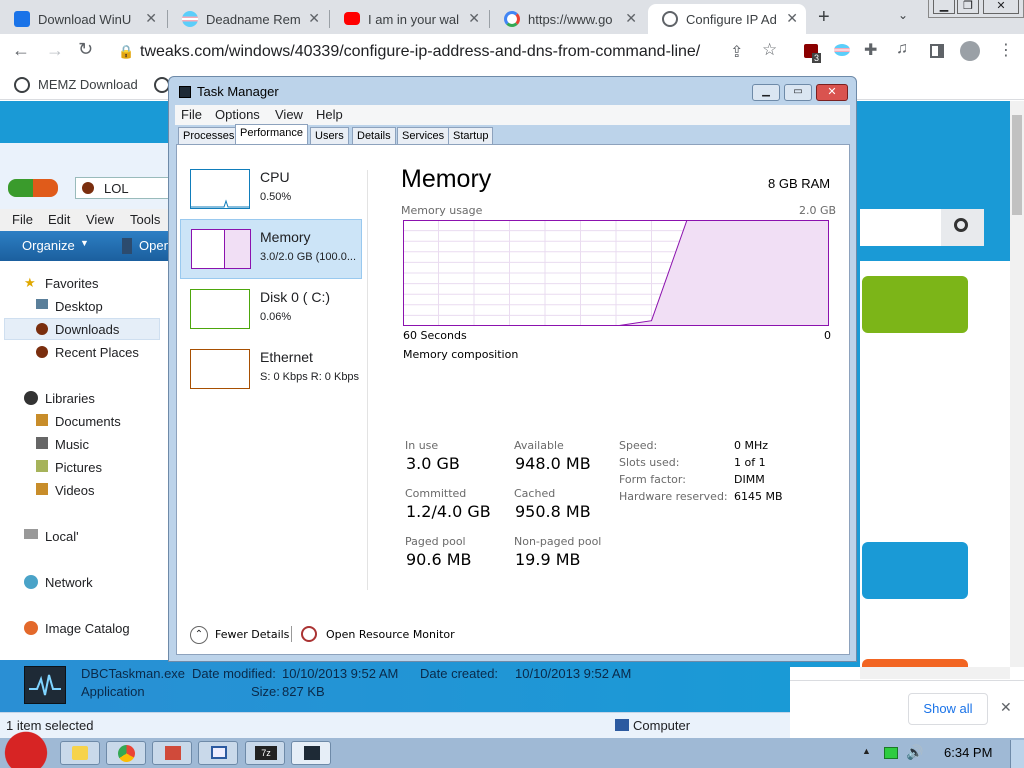  What do you see at coordinates (750, 462) in the screenshot?
I see `slots-value: 1 of 1` at bounding box center [750, 462].